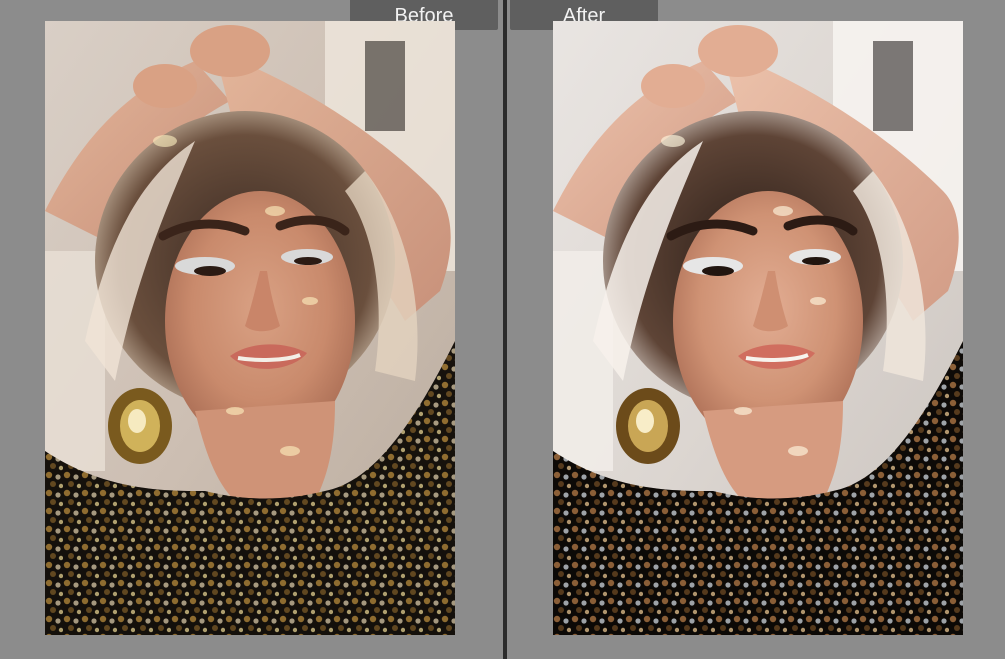 The image size is (1005, 659). I want to click on pane-divider, so click(505, 329).